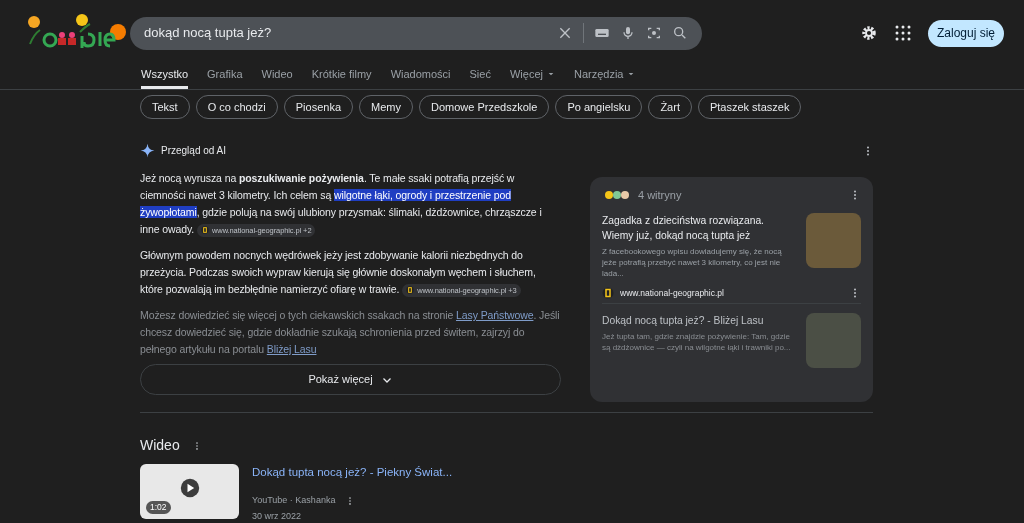 The image size is (1024, 523). Describe the element at coordinates (902, 33) in the screenshot. I see `apps-grid-icon` at that location.